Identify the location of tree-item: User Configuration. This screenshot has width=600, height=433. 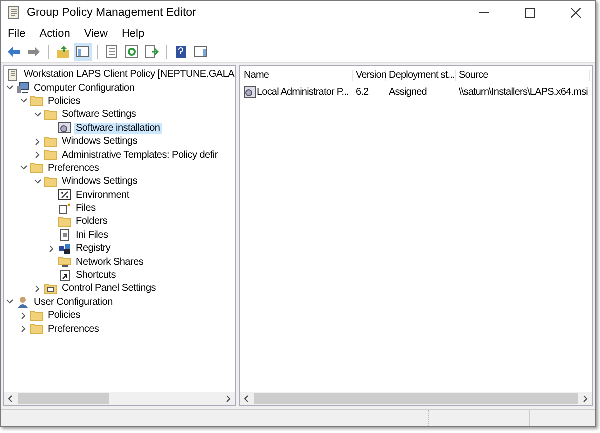
(73, 302).